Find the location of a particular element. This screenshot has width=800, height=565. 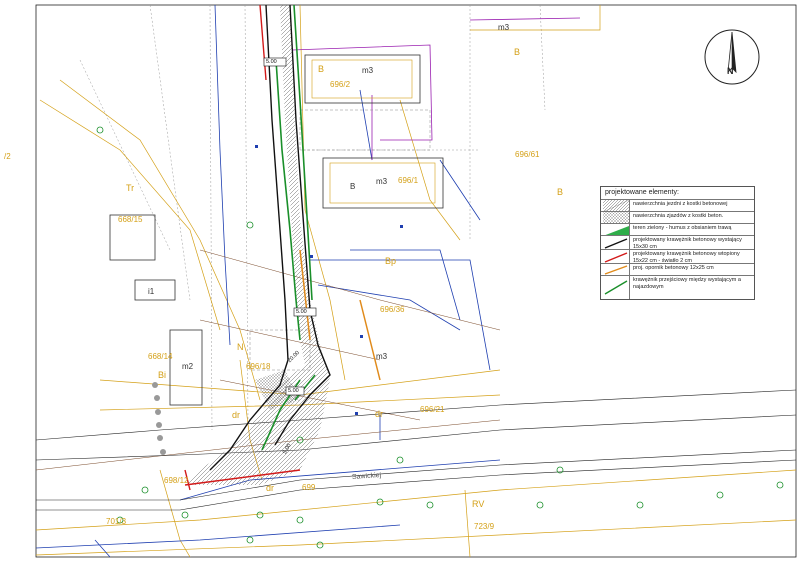

parcel-label: 668/15 is located at coordinates (130, 219).